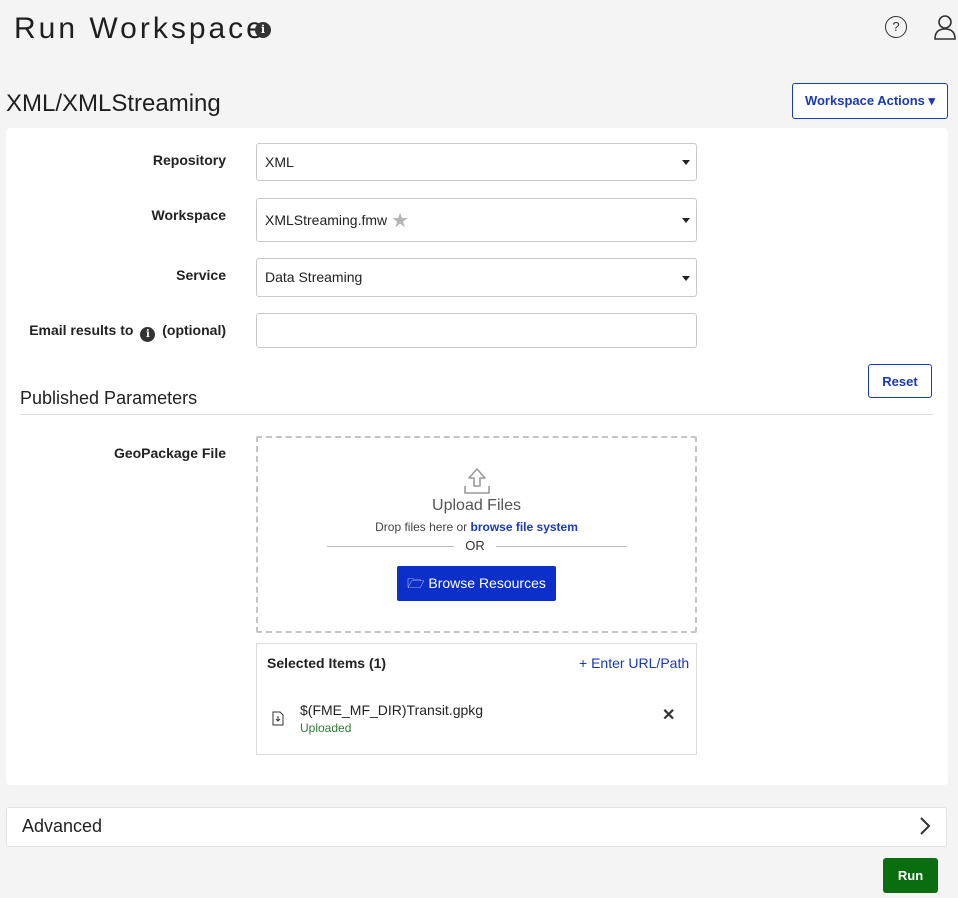 This screenshot has height=898, width=958. Describe the element at coordinates (896, 27) in the screenshot. I see `help-circle-icon: ?` at that location.